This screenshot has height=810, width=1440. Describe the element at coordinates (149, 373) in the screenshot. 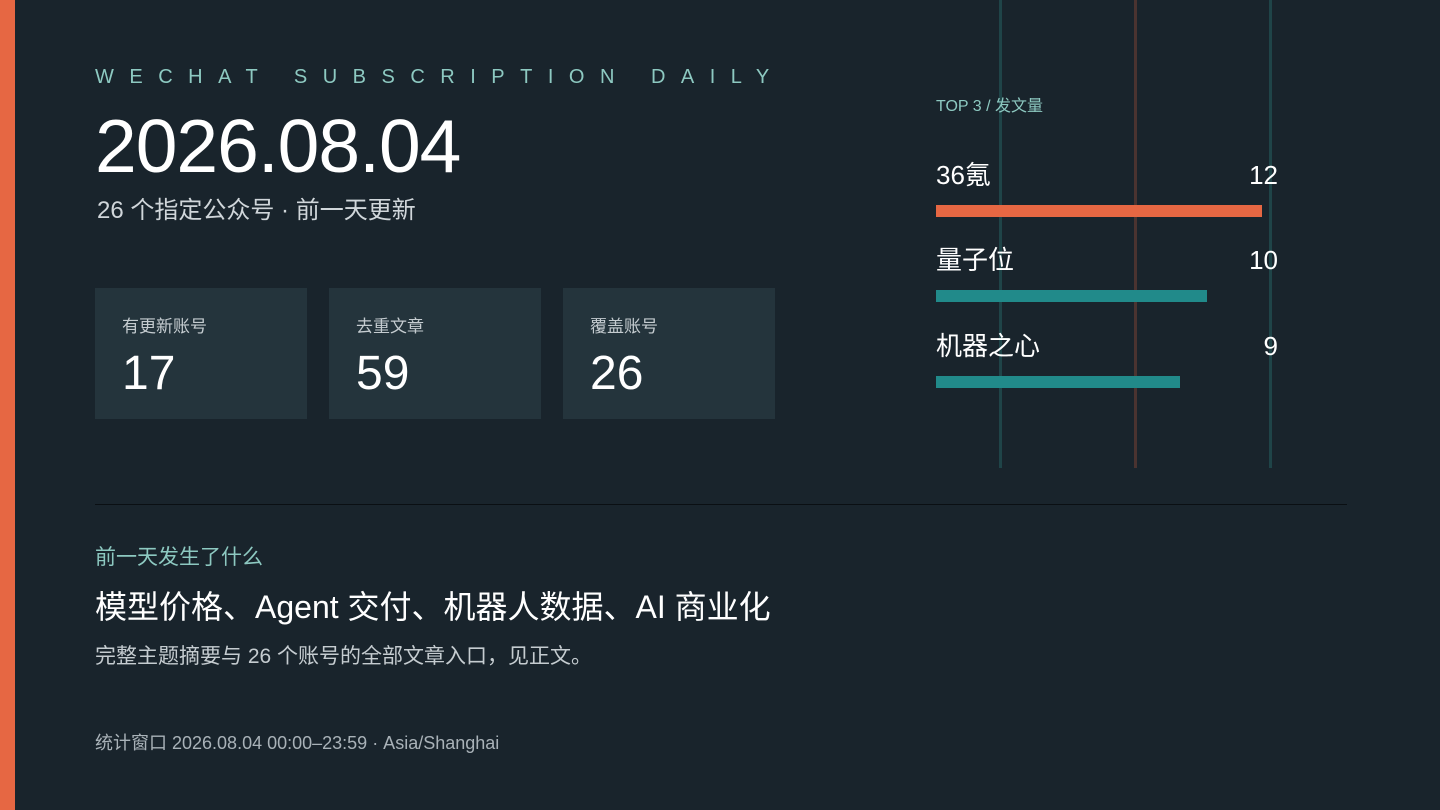

I see `stat-value: 17` at that location.